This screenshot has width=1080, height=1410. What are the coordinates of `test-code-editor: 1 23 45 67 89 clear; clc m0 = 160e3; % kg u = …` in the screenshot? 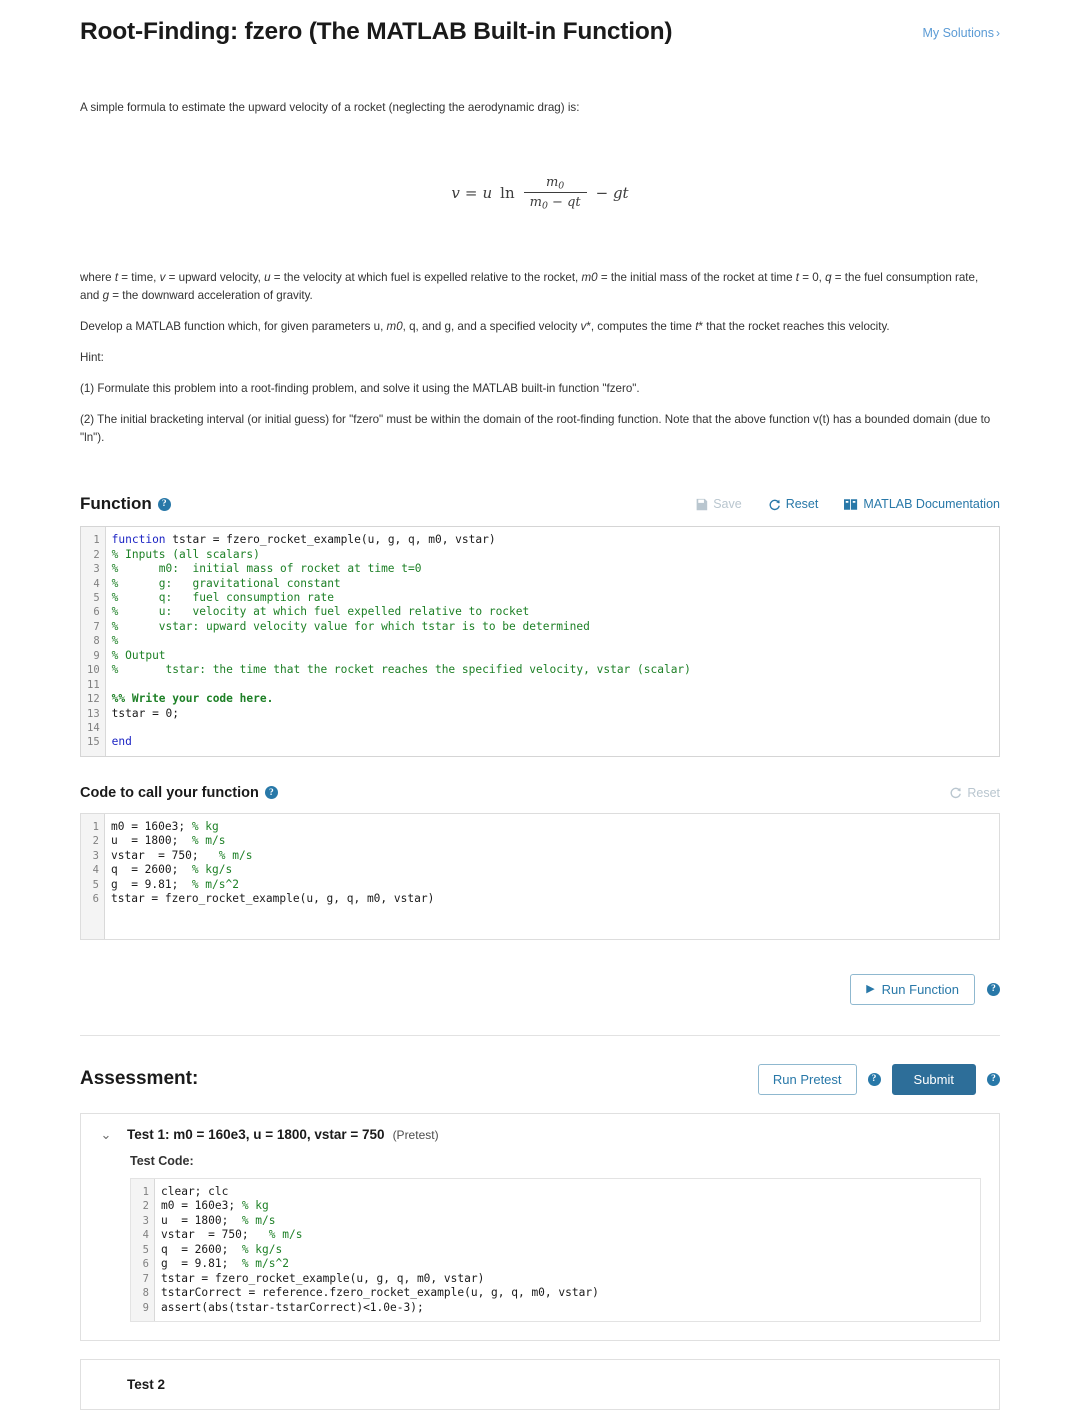 It's located at (555, 1250).